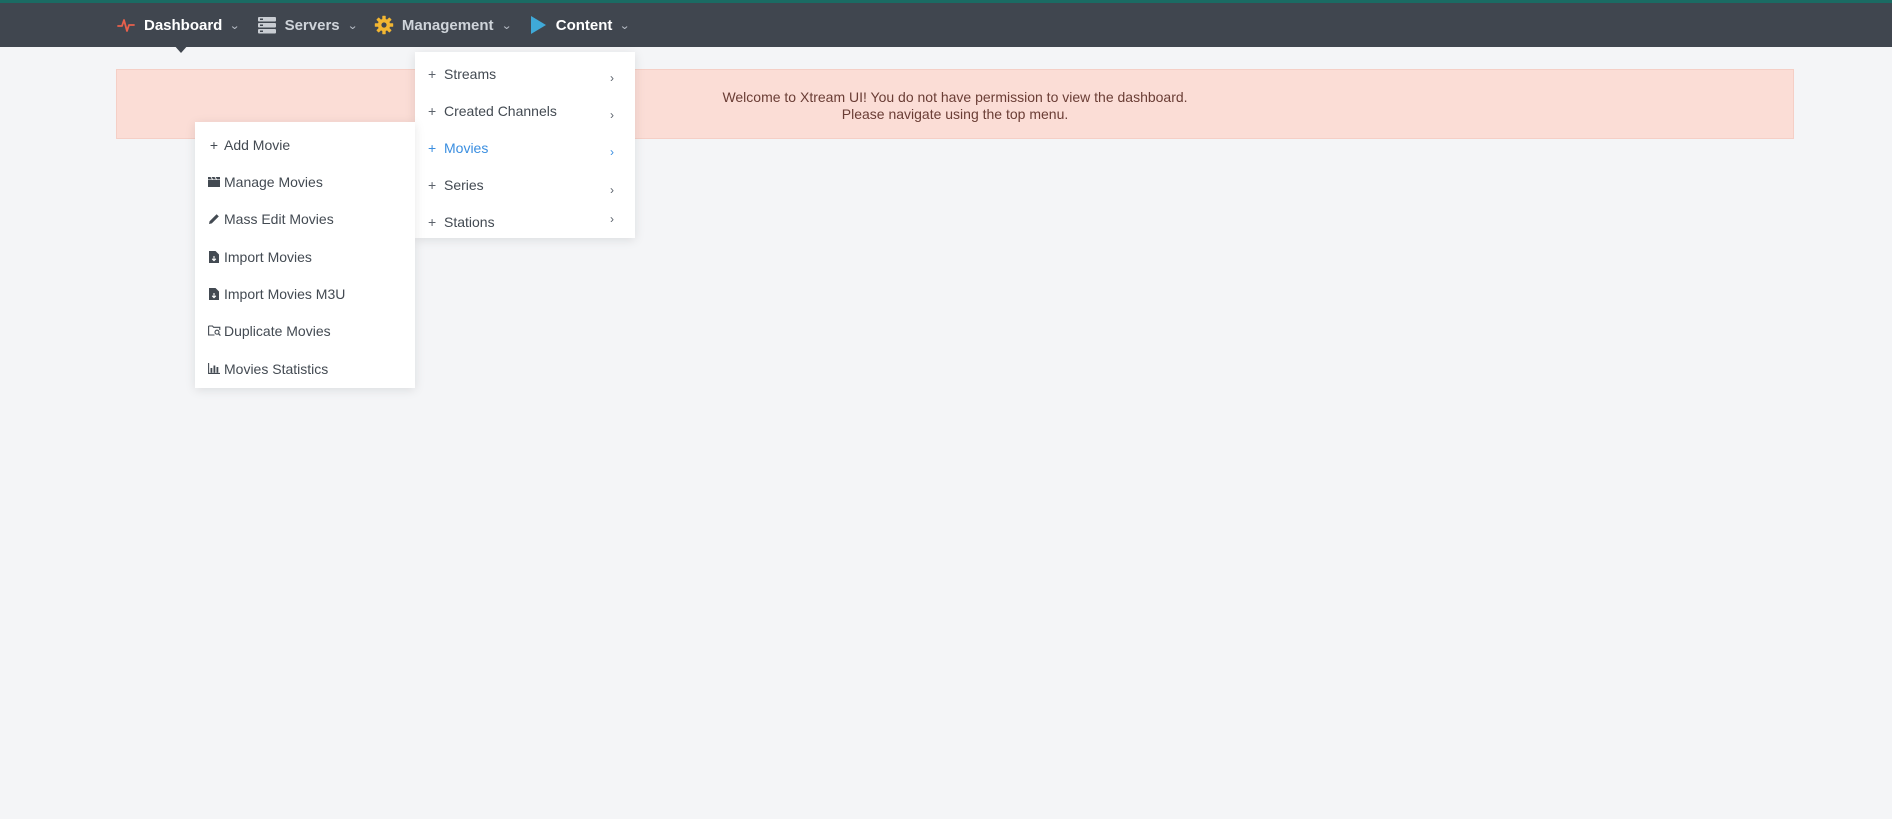 The width and height of the screenshot is (1892, 819). I want to click on submenu-item-label: Mass Edit Movies, so click(279, 218).